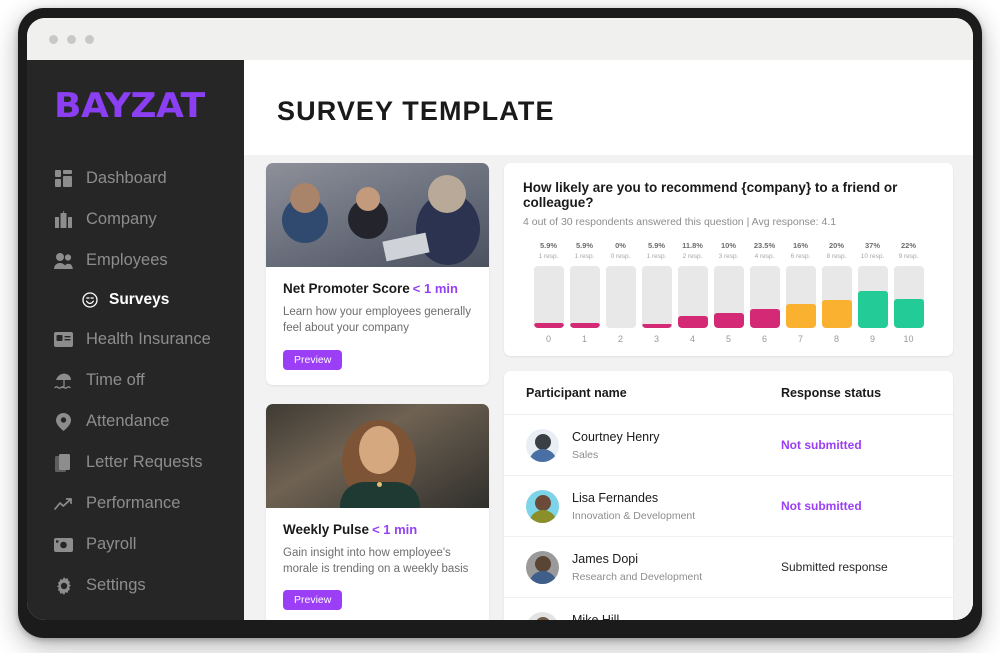 This screenshot has width=1000, height=653. I want to click on sidebar-item-time-off: Time off, so click(135, 380).